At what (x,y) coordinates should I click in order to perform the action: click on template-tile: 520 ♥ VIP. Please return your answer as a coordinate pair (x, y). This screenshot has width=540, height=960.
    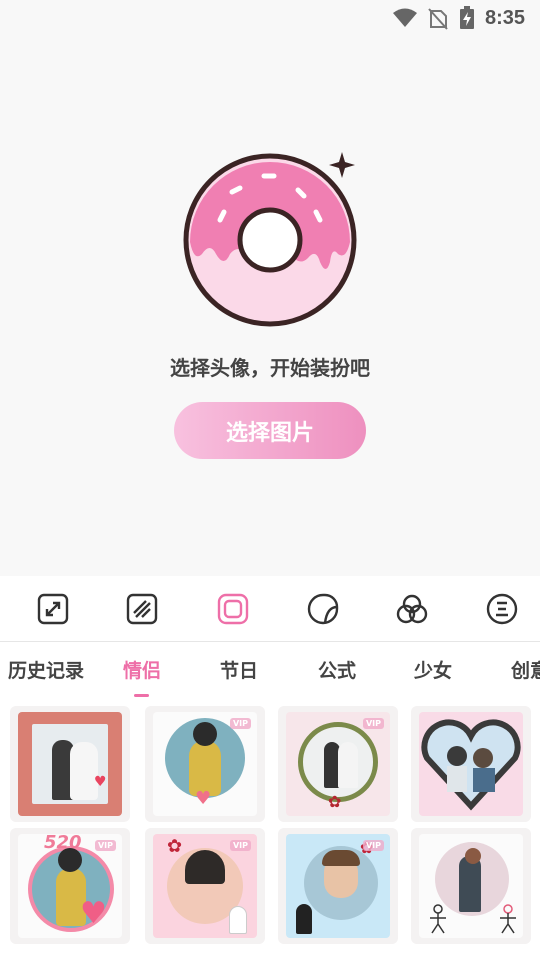
    Looking at the image, I should click on (70, 886).